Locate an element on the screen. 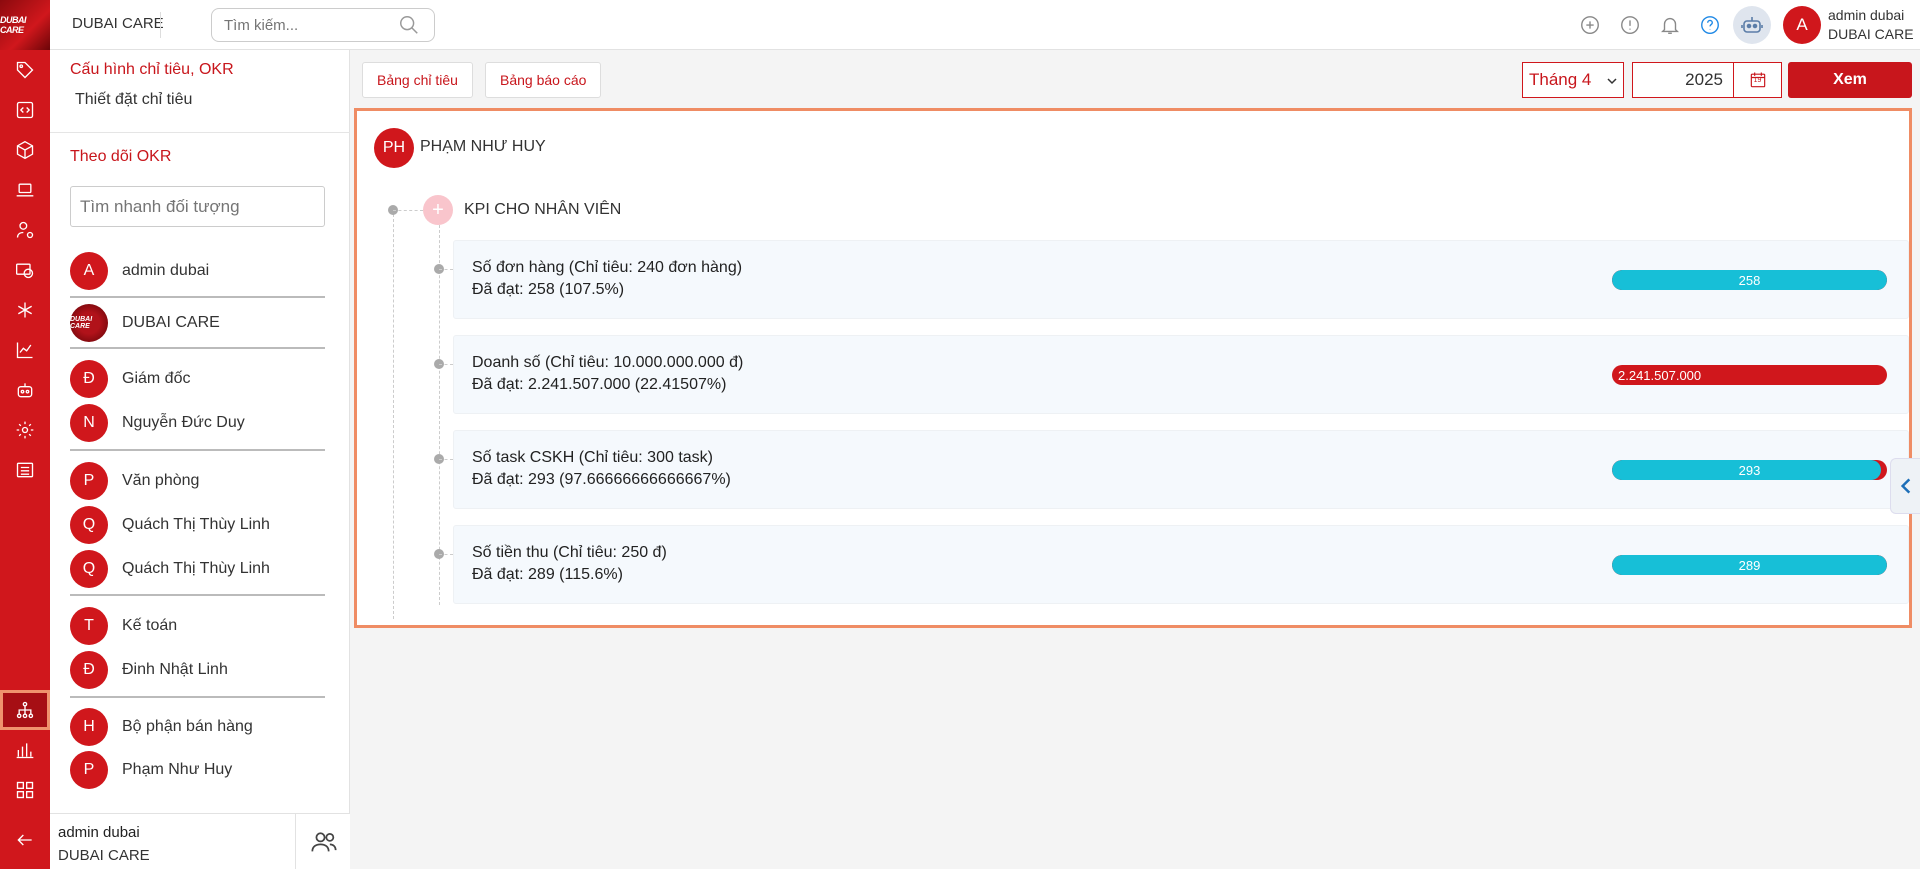 This screenshot has width=1920, height=869. list-item: P Văn phòng is located at coordinates (197, 481).